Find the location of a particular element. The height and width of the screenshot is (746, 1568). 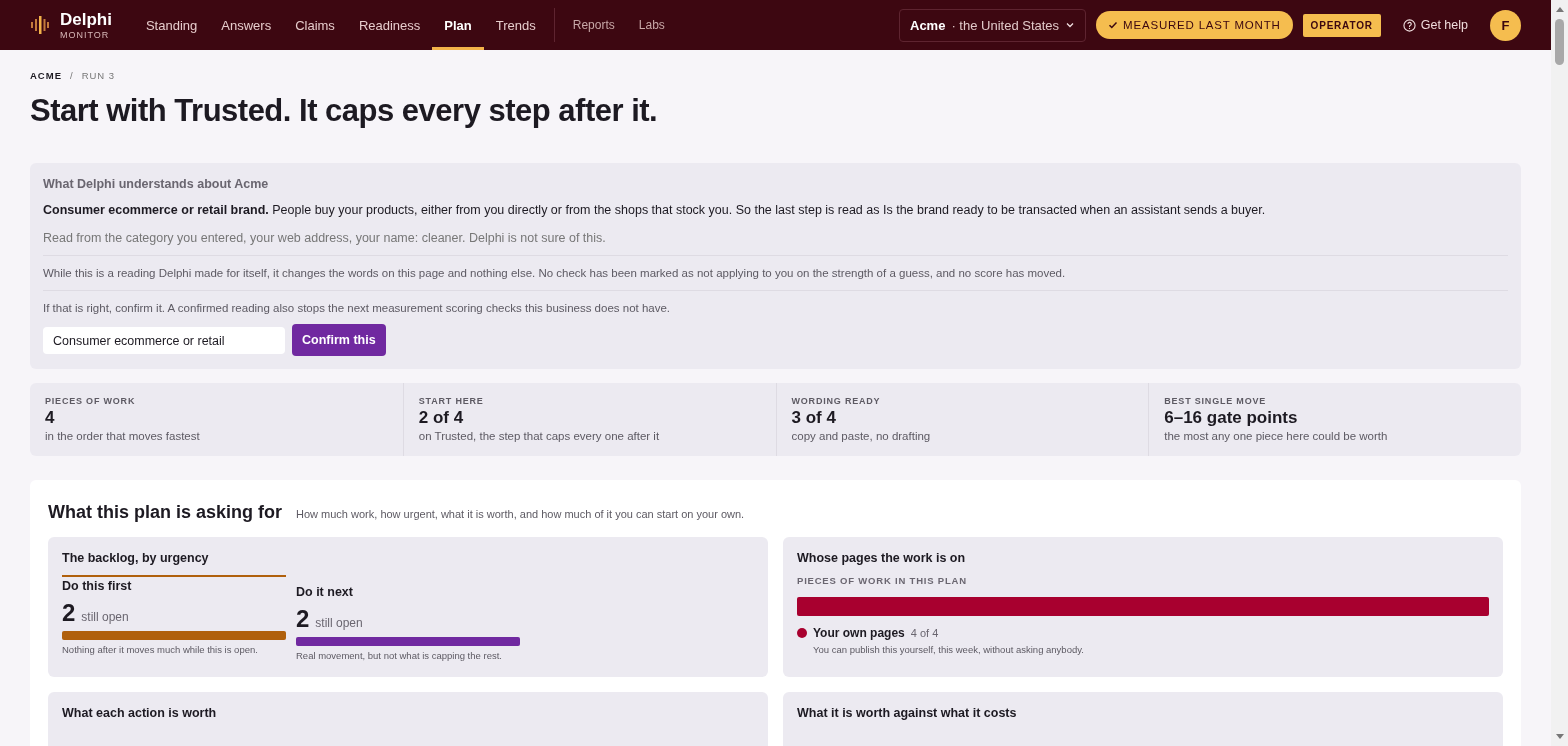

section-subtitle: How much work, how urgent, what it is worth, and how much of it you can start on your own. is located at coordinates (520, 514).